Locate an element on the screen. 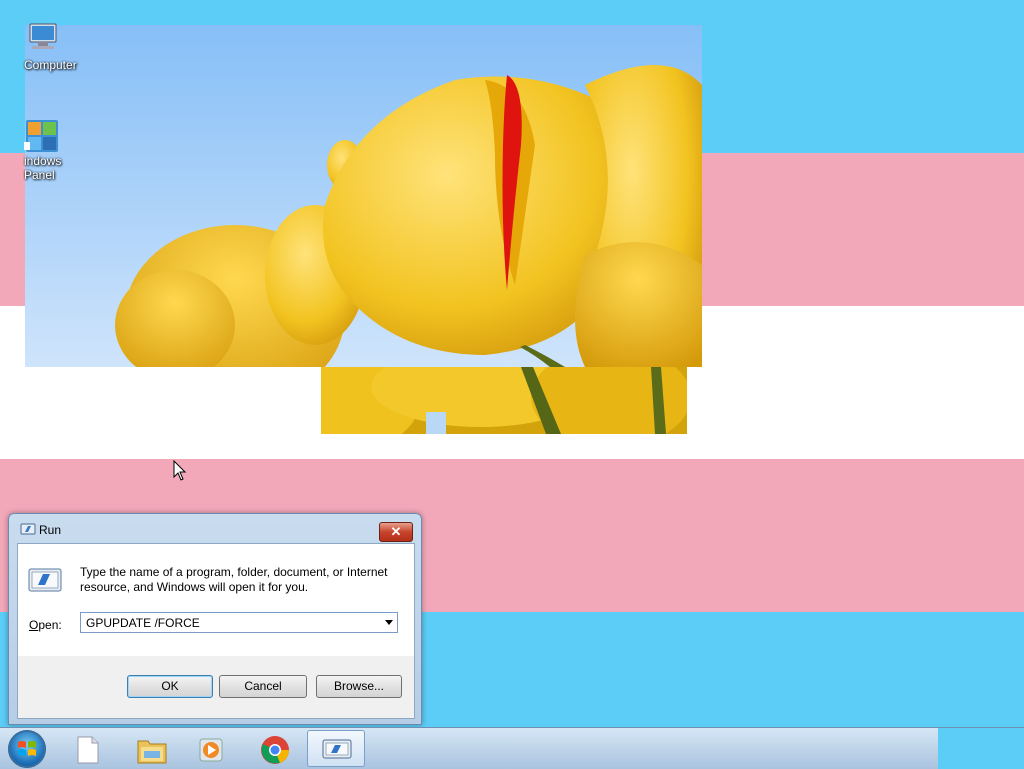 The height and width of the screenshot is (769, 1024). open-command-input is located at coordinates (229, 622).